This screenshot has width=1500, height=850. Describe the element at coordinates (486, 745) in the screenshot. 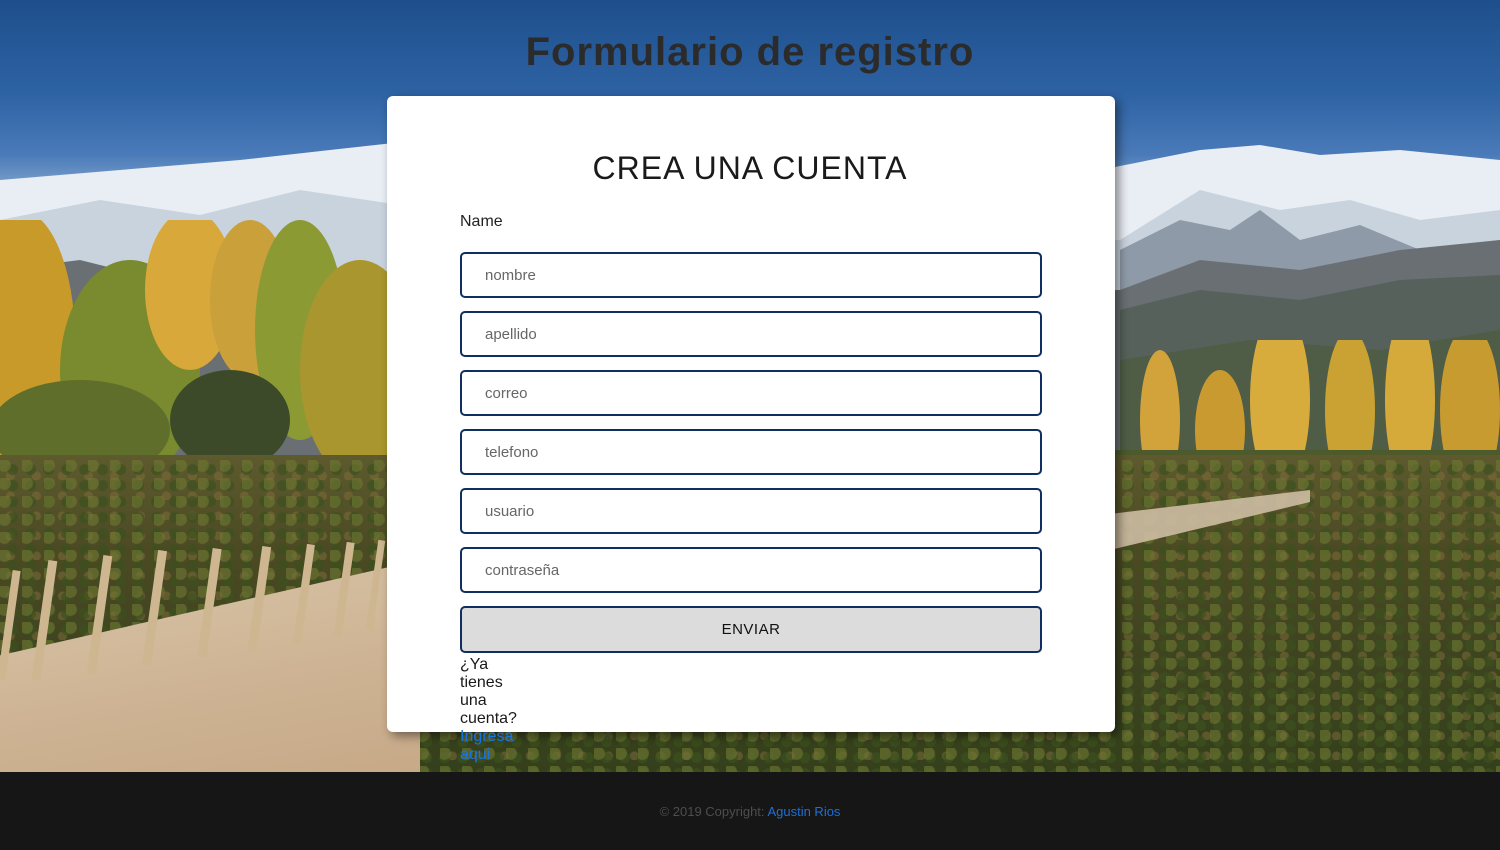

I see `login-link: Ingresa aqui` at that location.